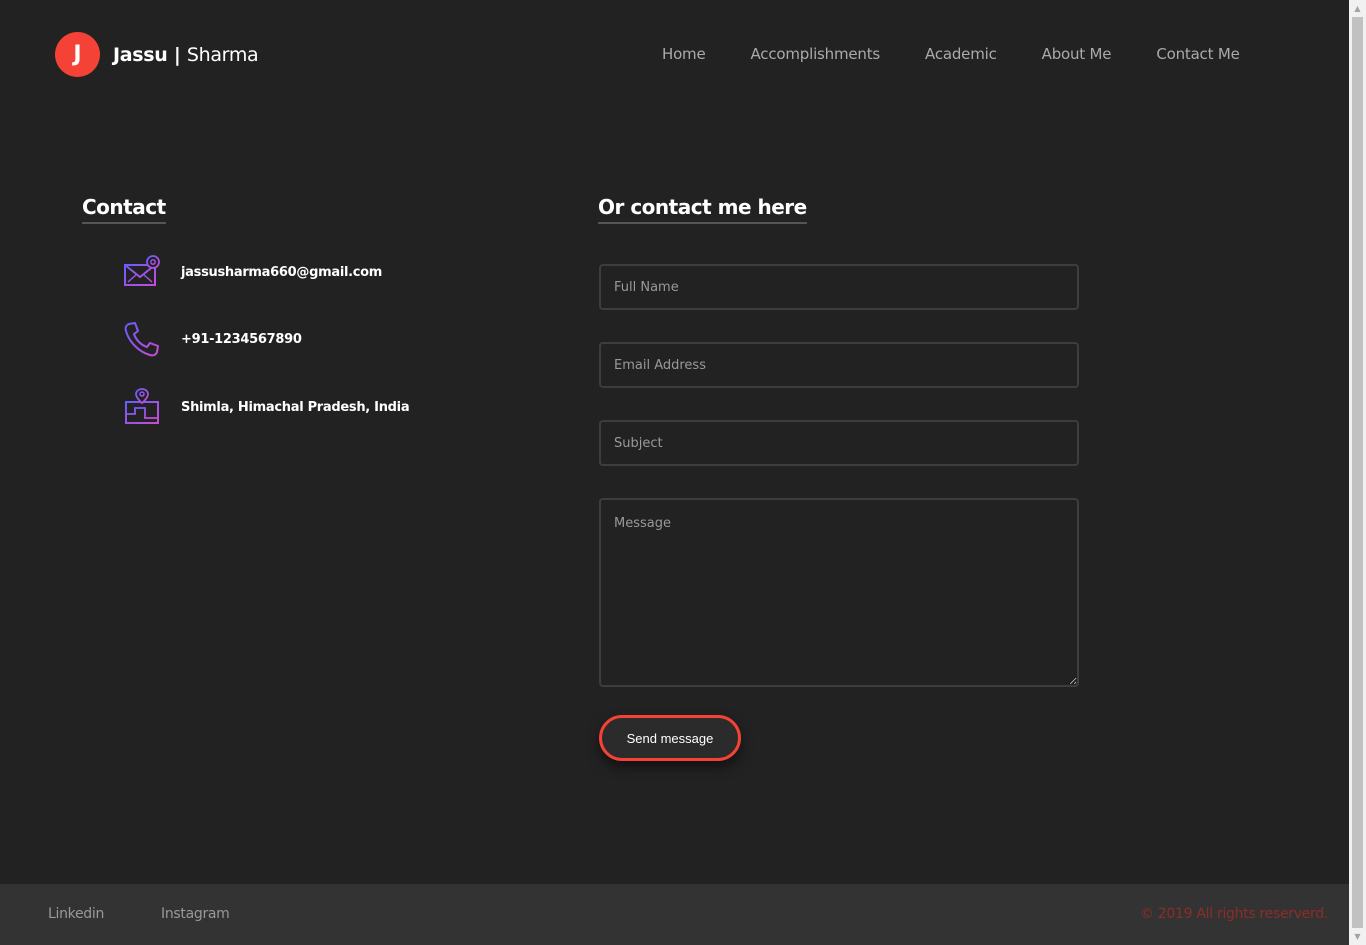  I want to click on nav-contact-me: Contact Me, so click(1198, 54).